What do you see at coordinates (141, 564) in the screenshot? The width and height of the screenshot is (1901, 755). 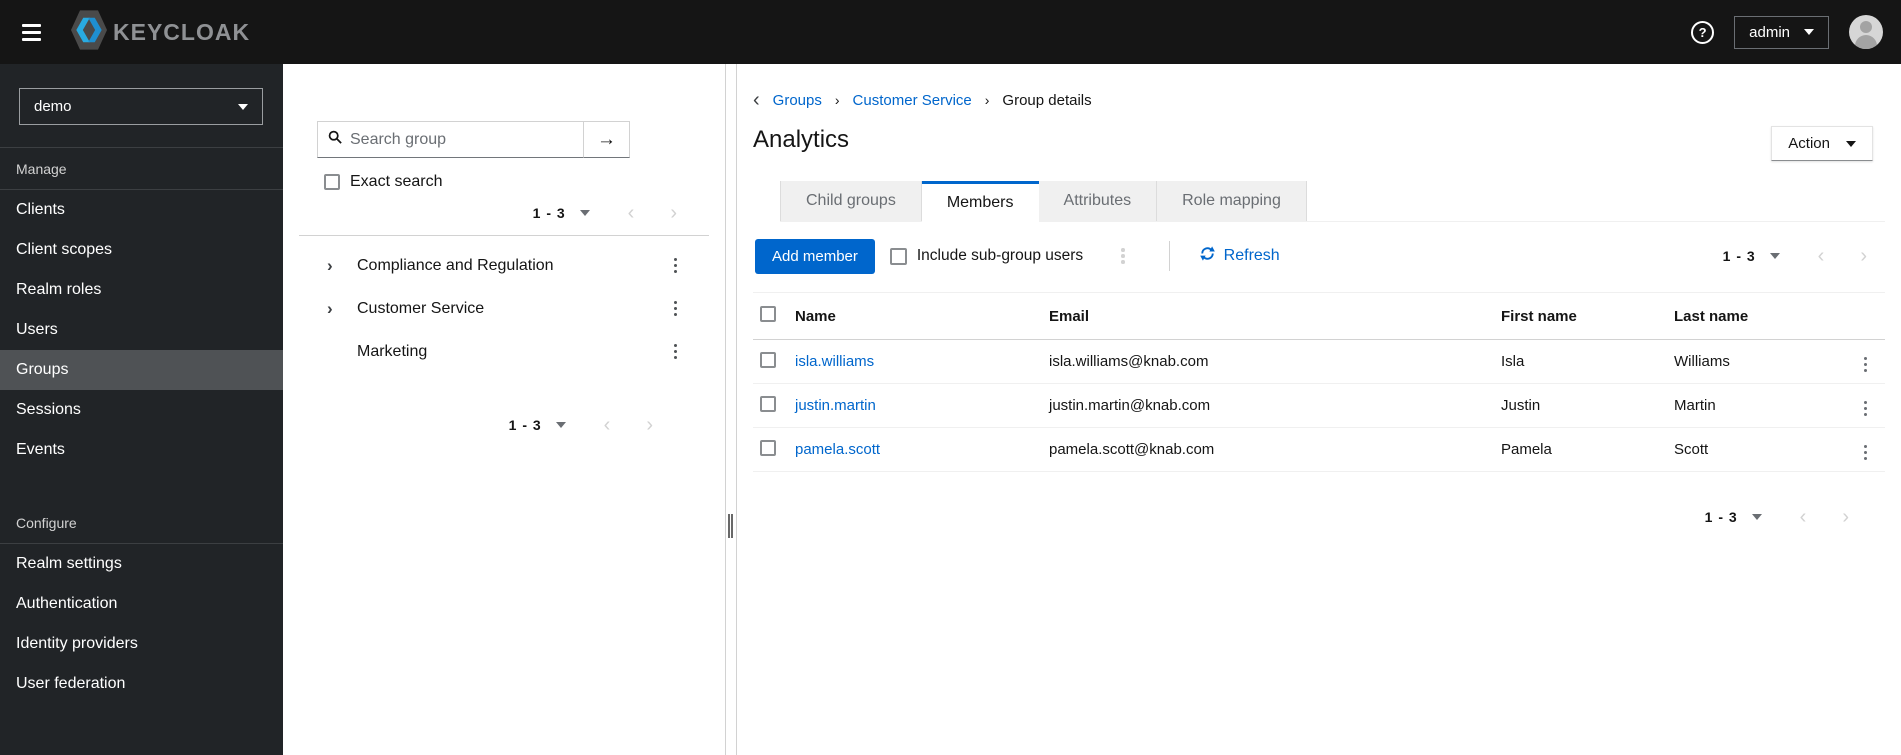 I see `sidebar-item-realm-settings: Realm settings` at bounding box center [141, 564].